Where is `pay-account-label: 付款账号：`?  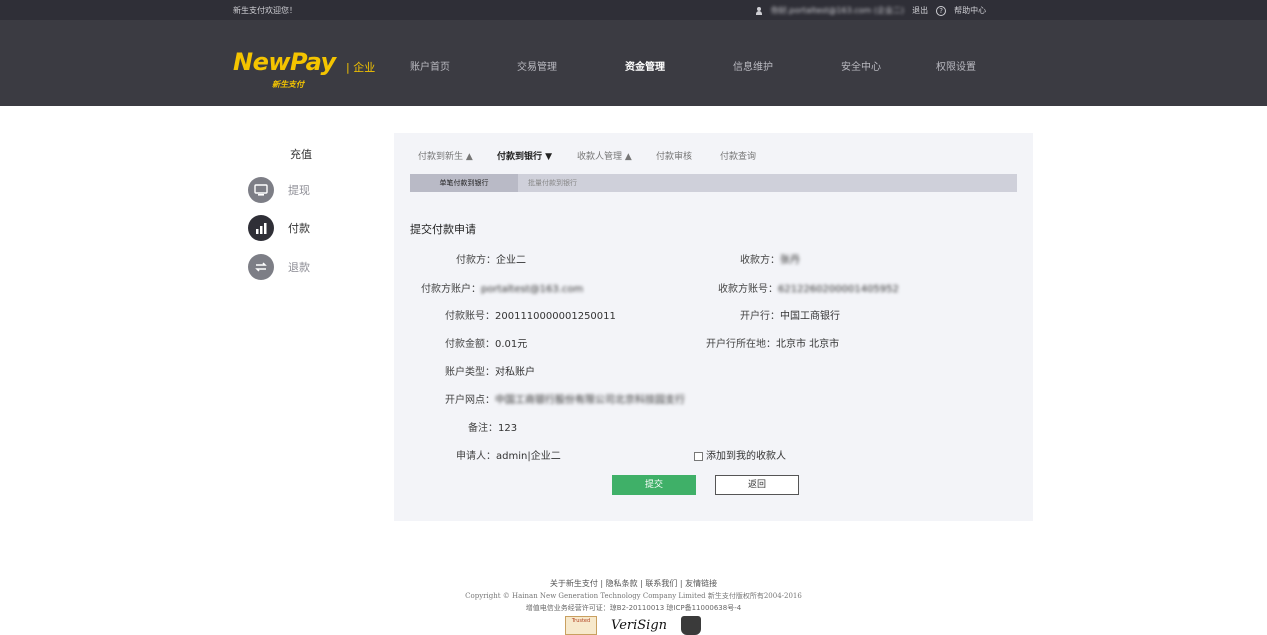
pay-account-label: 付款账号： is located at coordinates (470, 316).